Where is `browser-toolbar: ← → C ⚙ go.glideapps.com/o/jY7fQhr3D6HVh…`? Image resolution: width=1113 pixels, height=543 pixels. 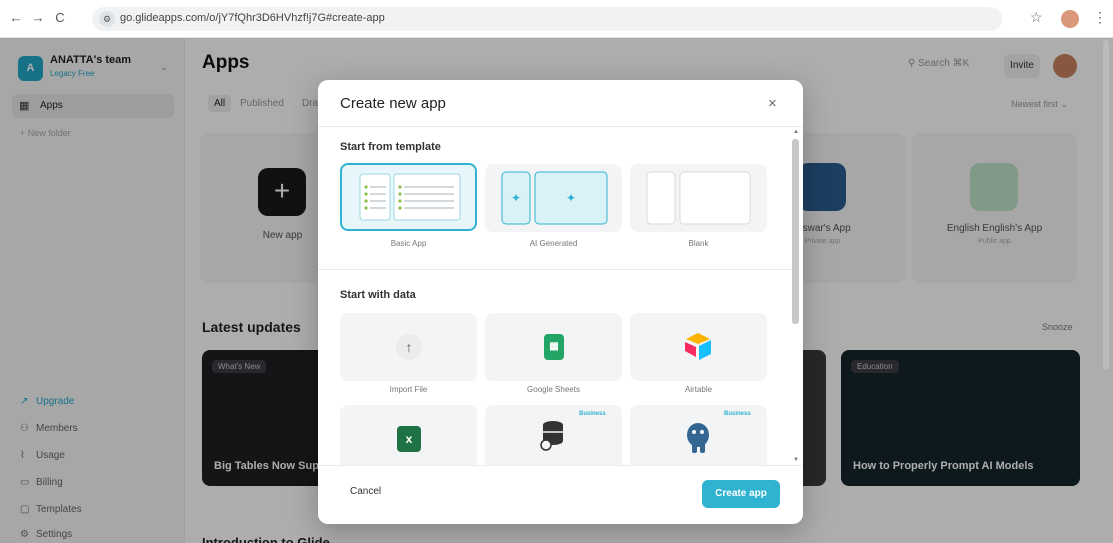 browser-toolbar: ← → C ⚙ go.glideapps.com/o/jY7fQhr3D6HVh… is located at coordinates (556, 19).